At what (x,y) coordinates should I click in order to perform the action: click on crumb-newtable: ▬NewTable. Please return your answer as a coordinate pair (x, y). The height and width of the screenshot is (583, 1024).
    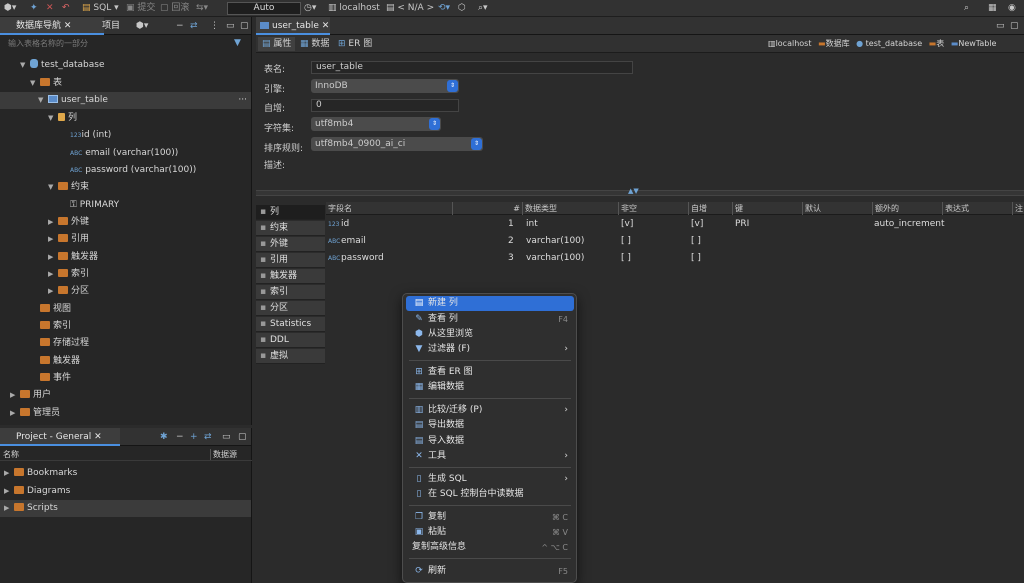
    Looking at the image, I should click on (974, 43).